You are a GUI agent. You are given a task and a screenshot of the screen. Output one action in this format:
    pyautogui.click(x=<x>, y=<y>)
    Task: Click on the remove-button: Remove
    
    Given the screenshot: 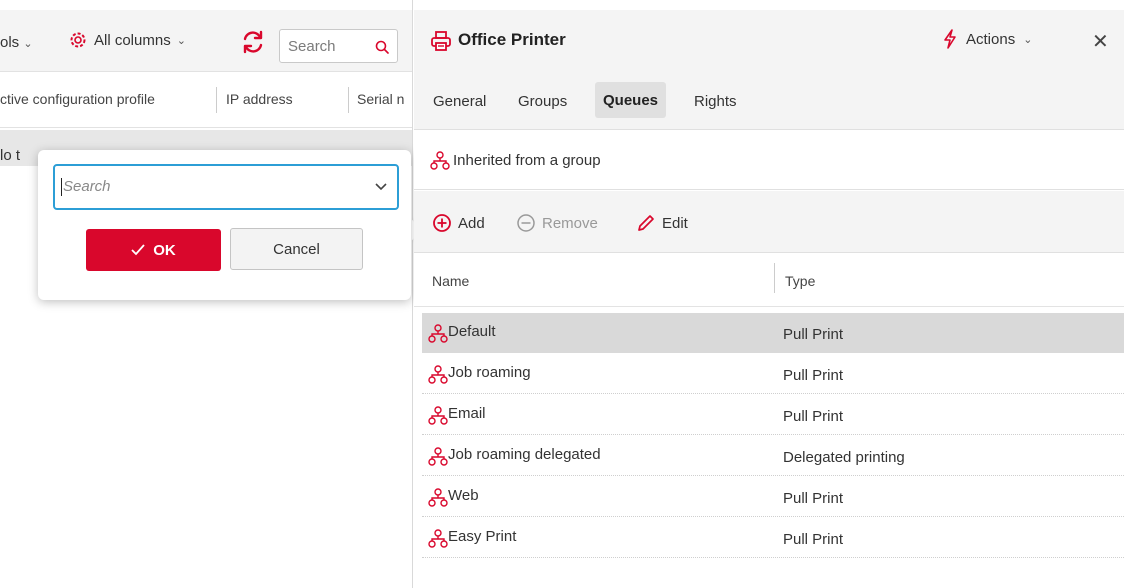 What is the action you would take?
    pyautogui.click(x=557, y=223)
    